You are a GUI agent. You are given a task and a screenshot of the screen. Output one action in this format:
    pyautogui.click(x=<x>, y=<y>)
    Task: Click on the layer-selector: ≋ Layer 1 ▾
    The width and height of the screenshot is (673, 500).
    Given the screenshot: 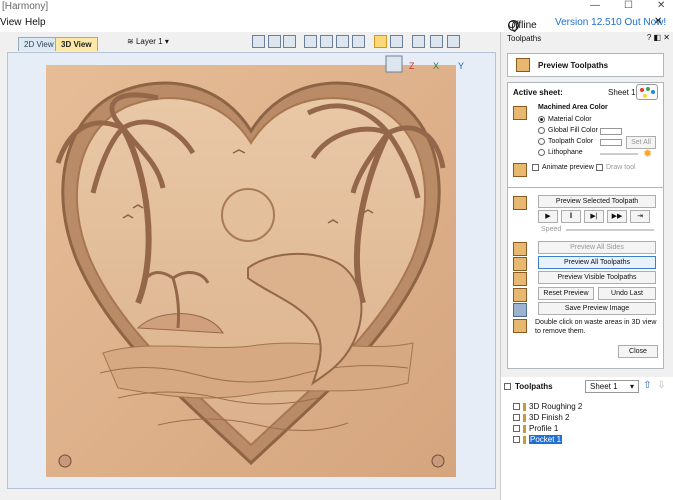 What is the action you would take?
    pyautogui.click(x=148, y=41)
    